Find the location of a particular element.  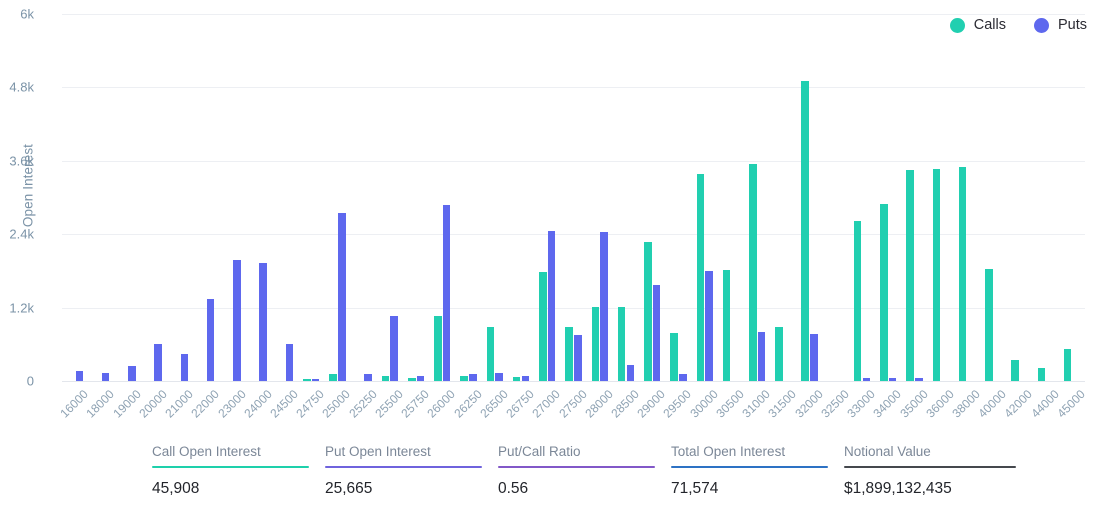

x-axis-tick-label: 30500 is located at coordinates (730, 404).